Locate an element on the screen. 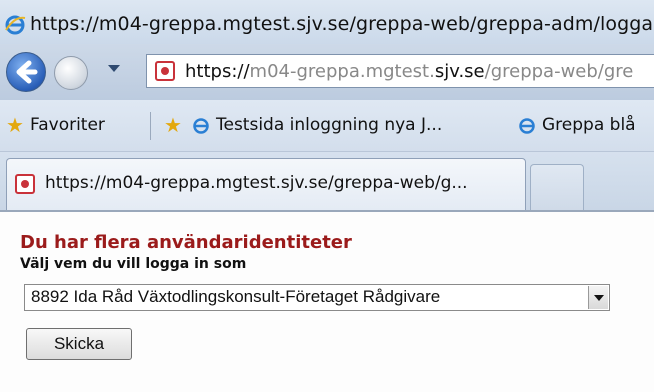  recent-pages-dropdown-icon is located at coordinates (114, 68).